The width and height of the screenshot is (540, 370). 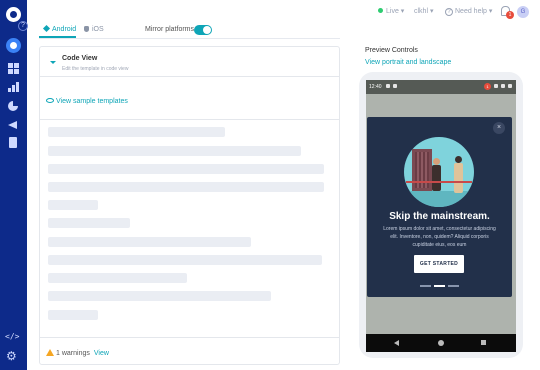 I want to click on bar-chart-icon, so click(x=13, y=87).